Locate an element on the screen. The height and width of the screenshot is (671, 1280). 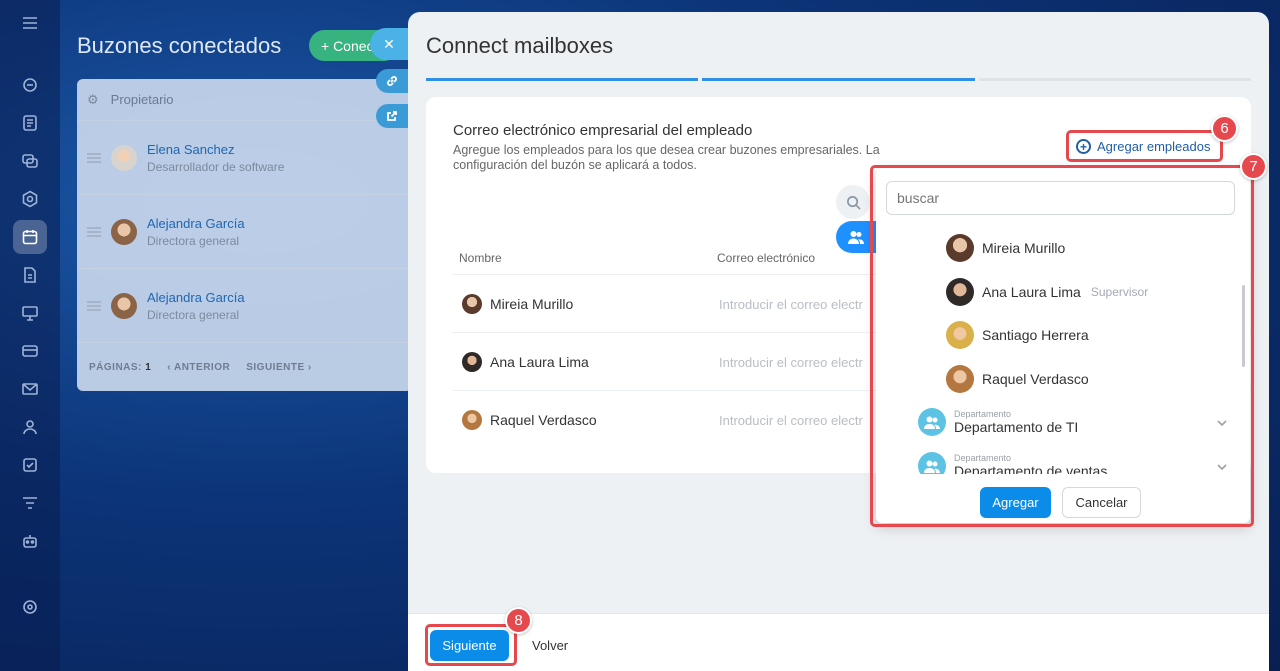
copy-link-button is located at coordinates (392, 81).